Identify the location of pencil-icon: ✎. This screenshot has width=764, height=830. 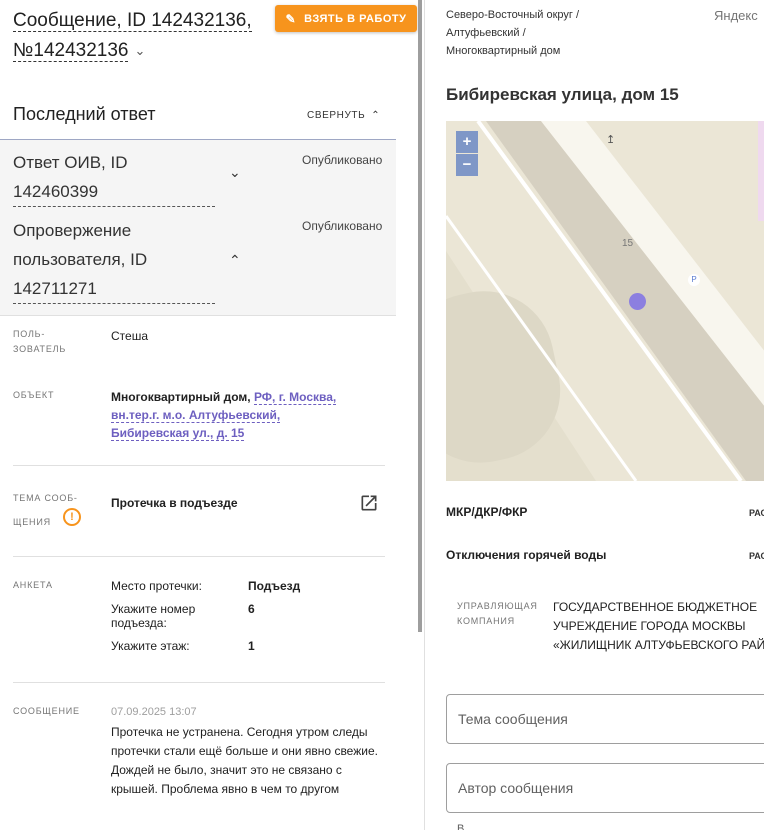
(291, 18).